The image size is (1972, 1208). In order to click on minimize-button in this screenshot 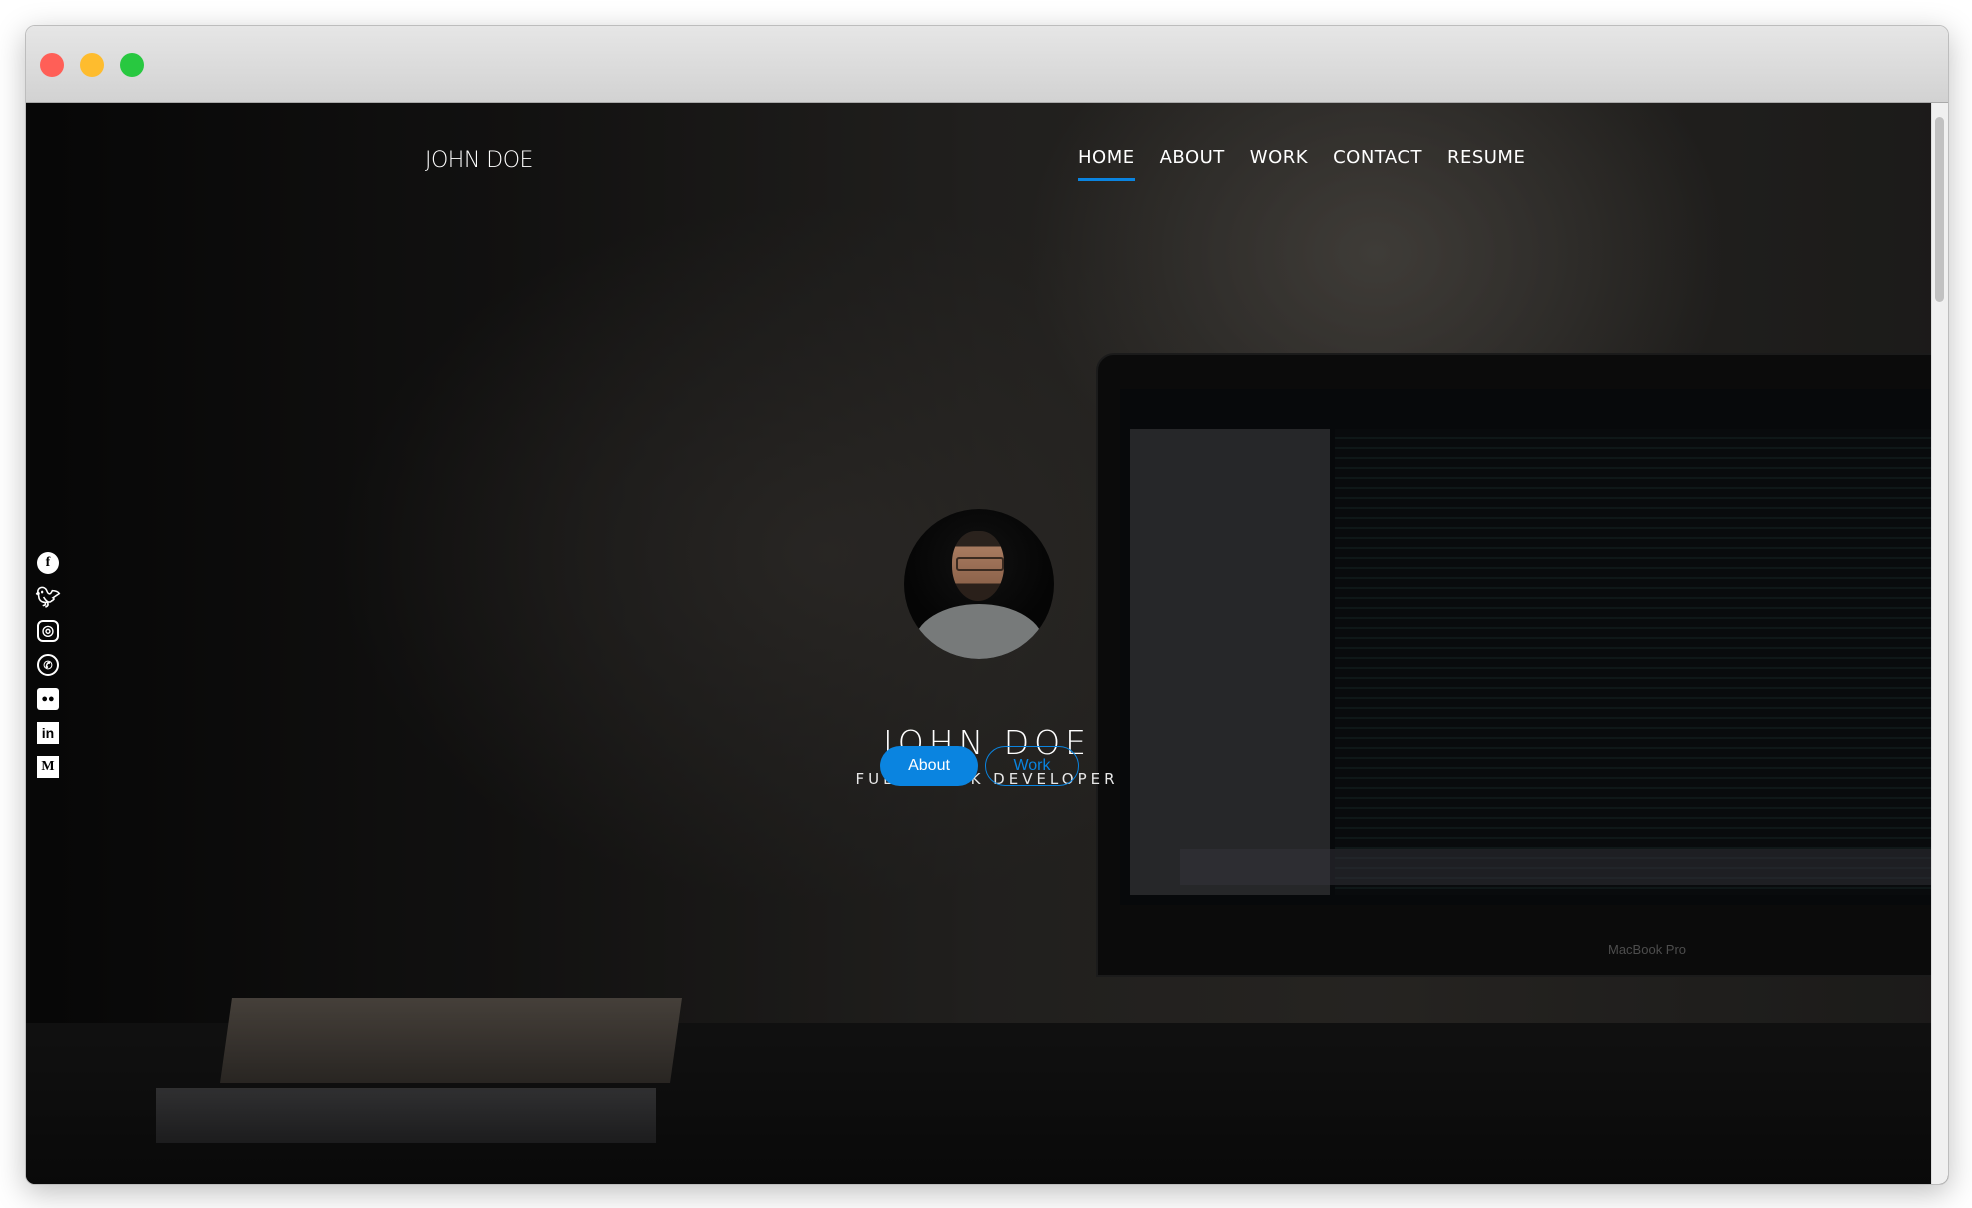, I will do `click(92, 65)`.